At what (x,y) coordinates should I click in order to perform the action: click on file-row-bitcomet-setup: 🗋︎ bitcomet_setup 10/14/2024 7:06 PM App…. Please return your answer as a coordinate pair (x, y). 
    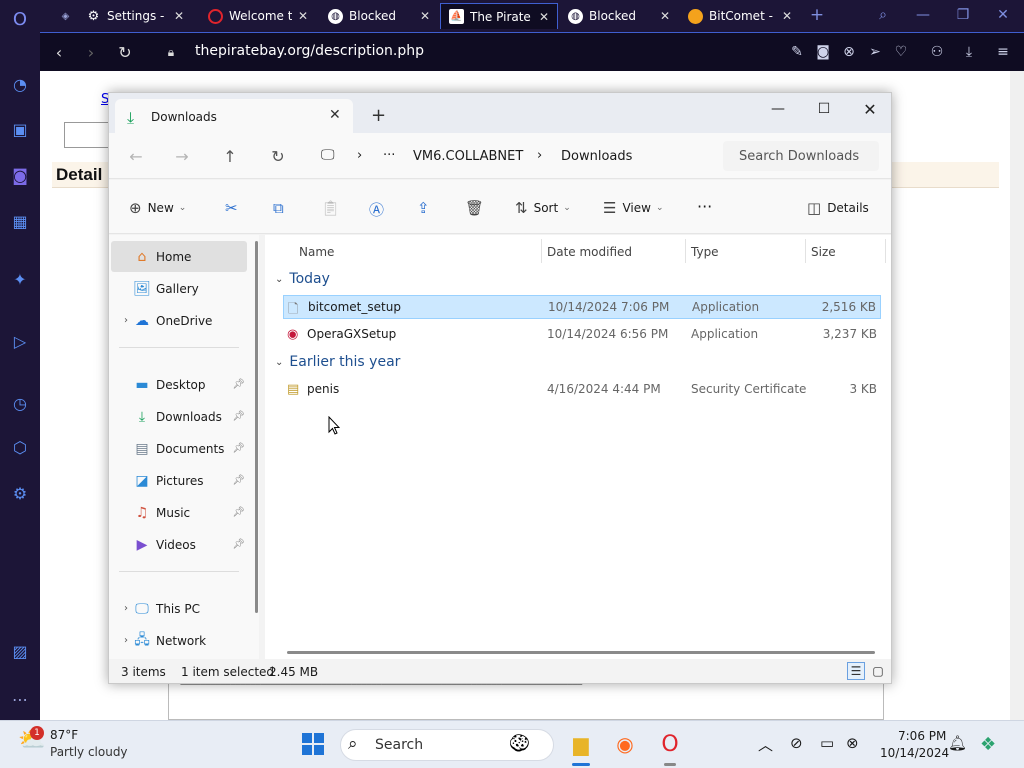
    Looking at the image, I should click on (582, 307).